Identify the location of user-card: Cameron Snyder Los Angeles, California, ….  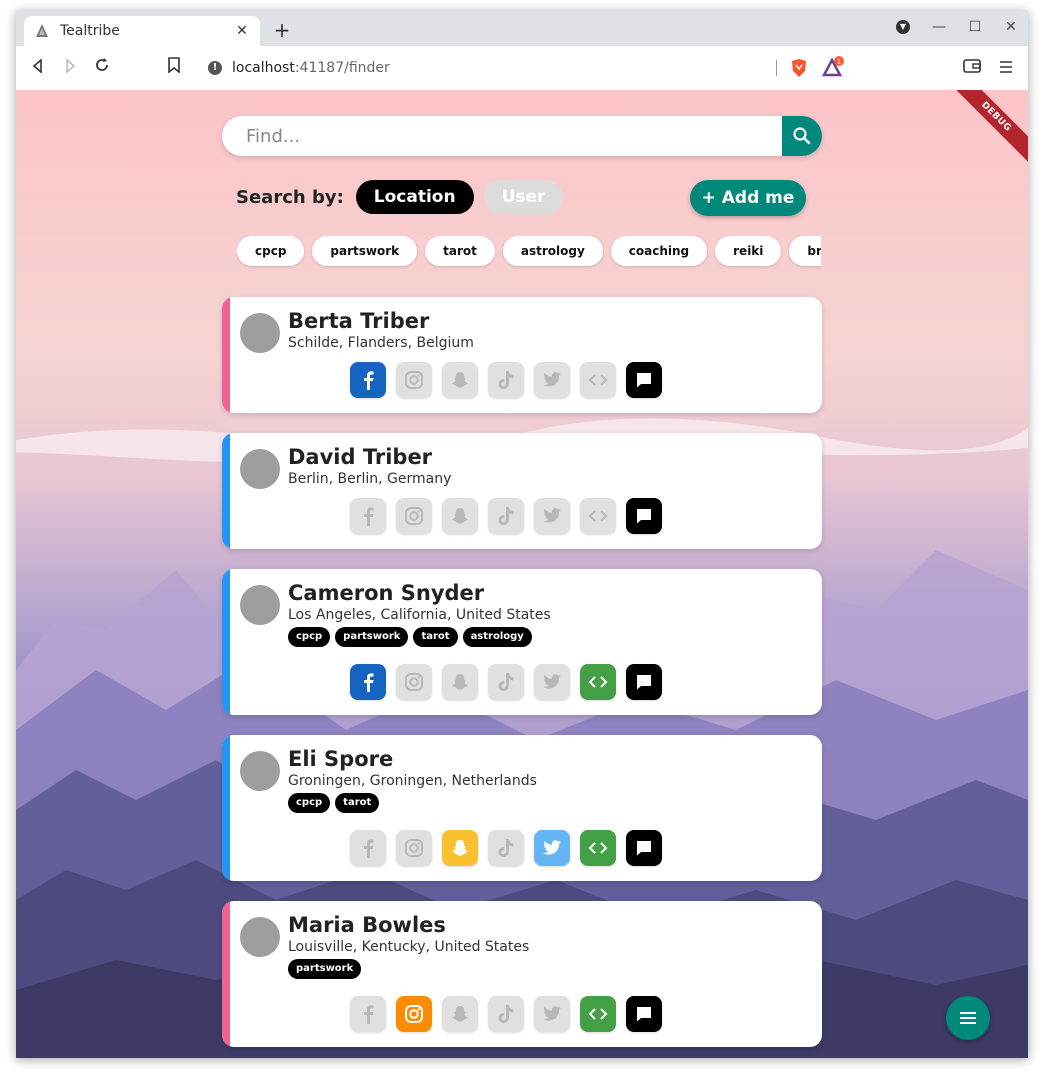
(522, 642).